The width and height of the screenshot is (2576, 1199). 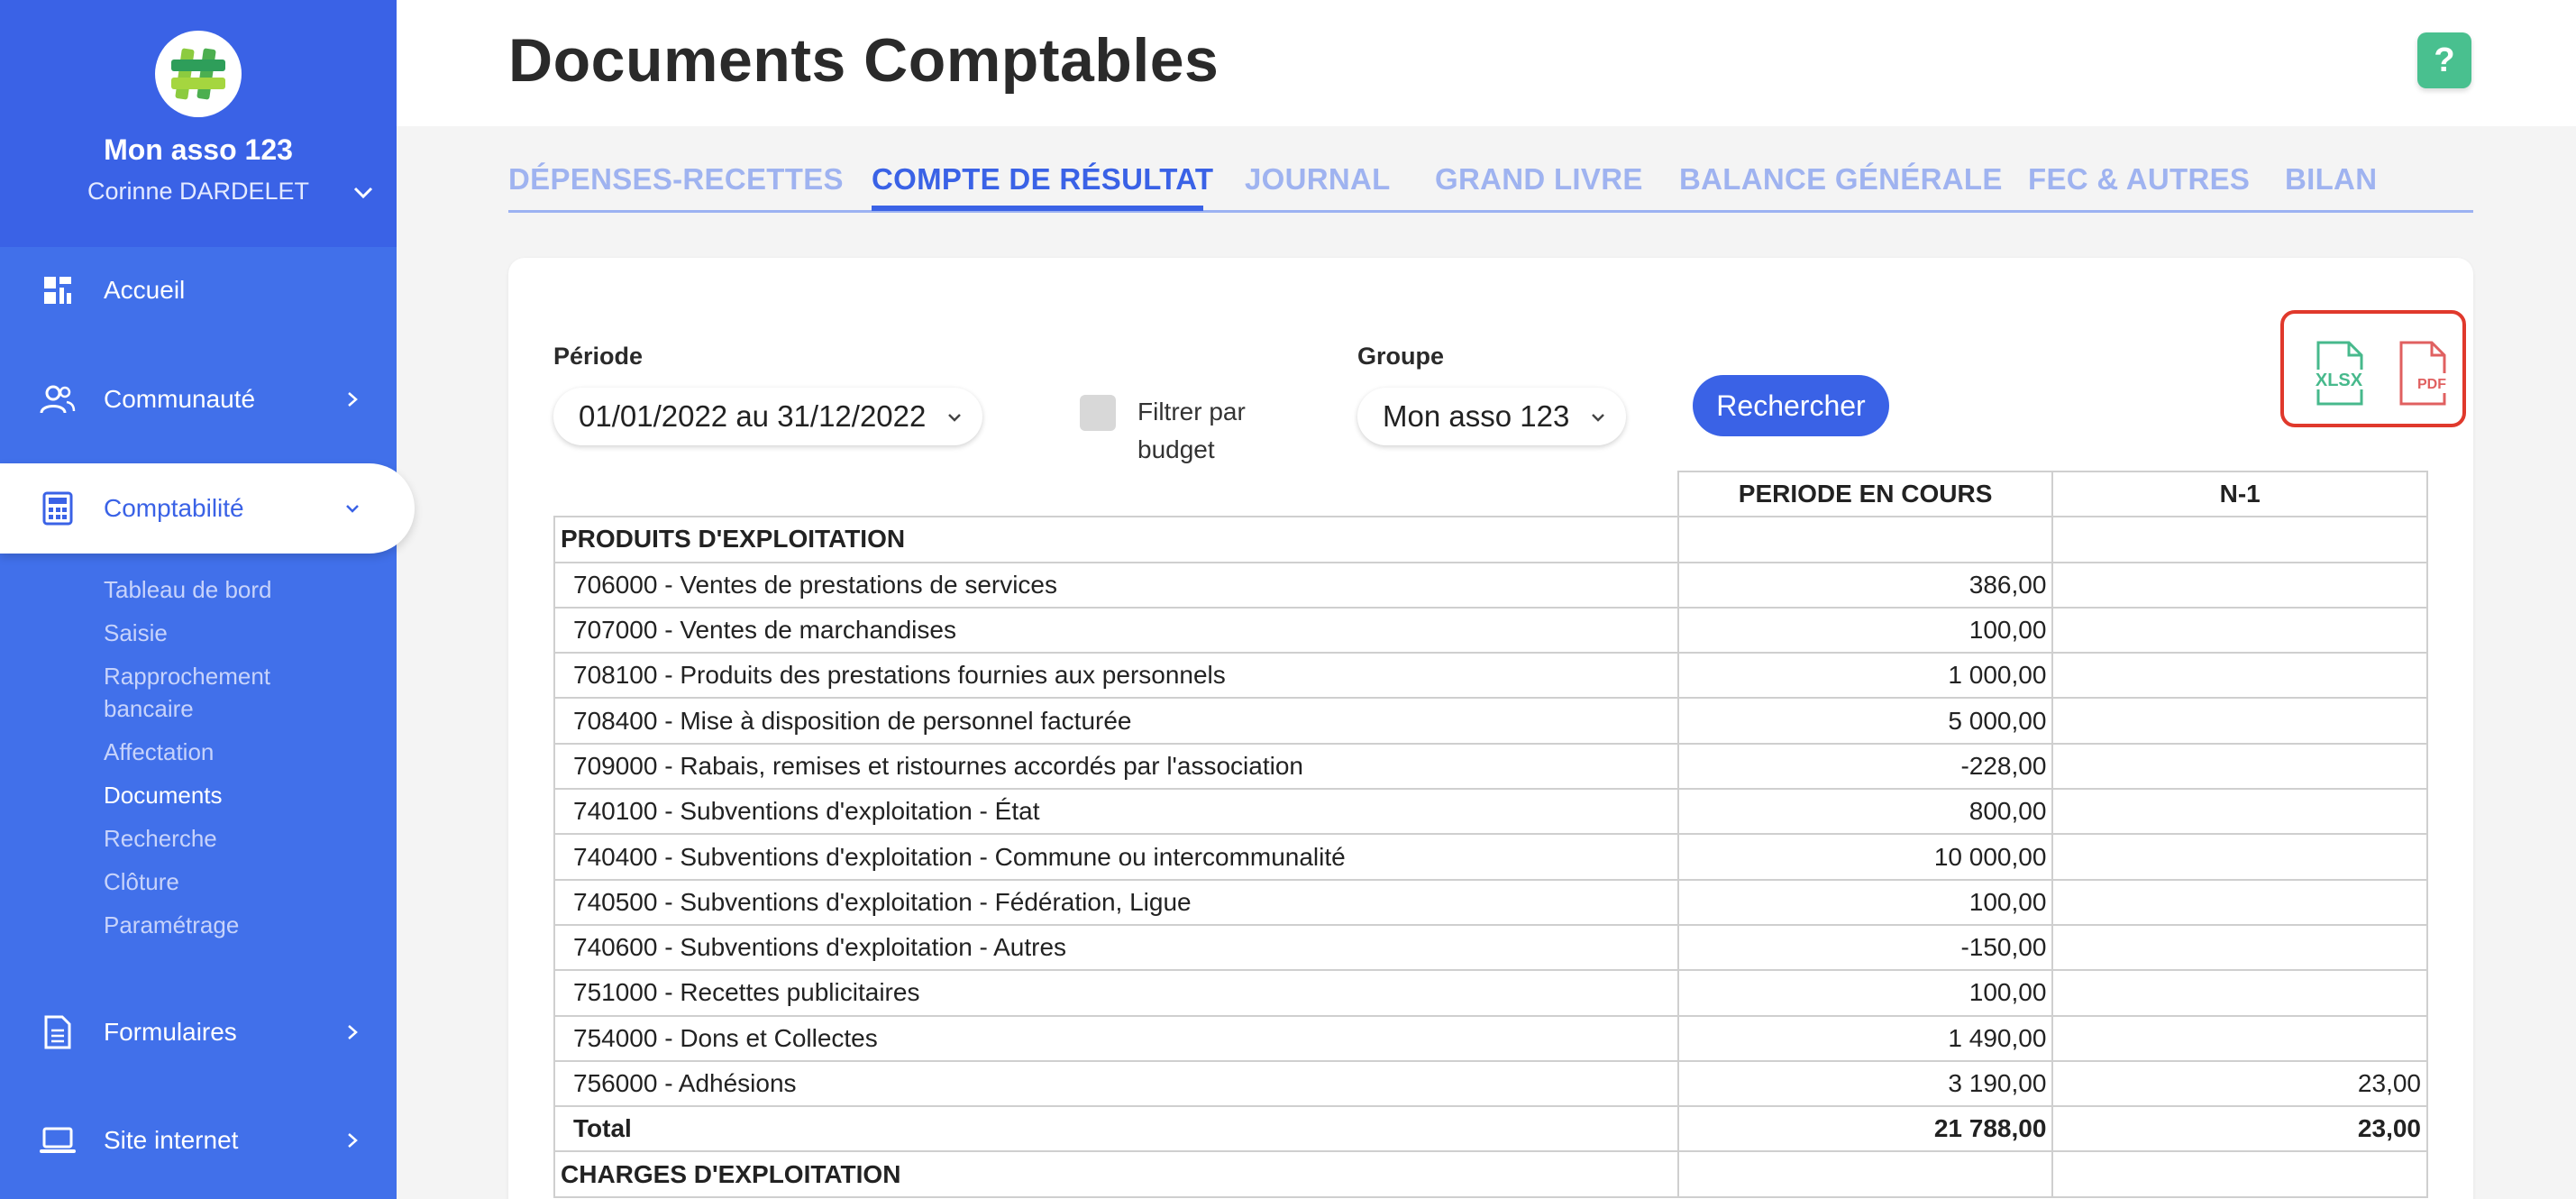 What do you see at coordinates (1490, 1038) in the screenshot?
I see `table-row: 754000 - Dons et Collectes 1 490,00` at bounding box center [1490, 1038].